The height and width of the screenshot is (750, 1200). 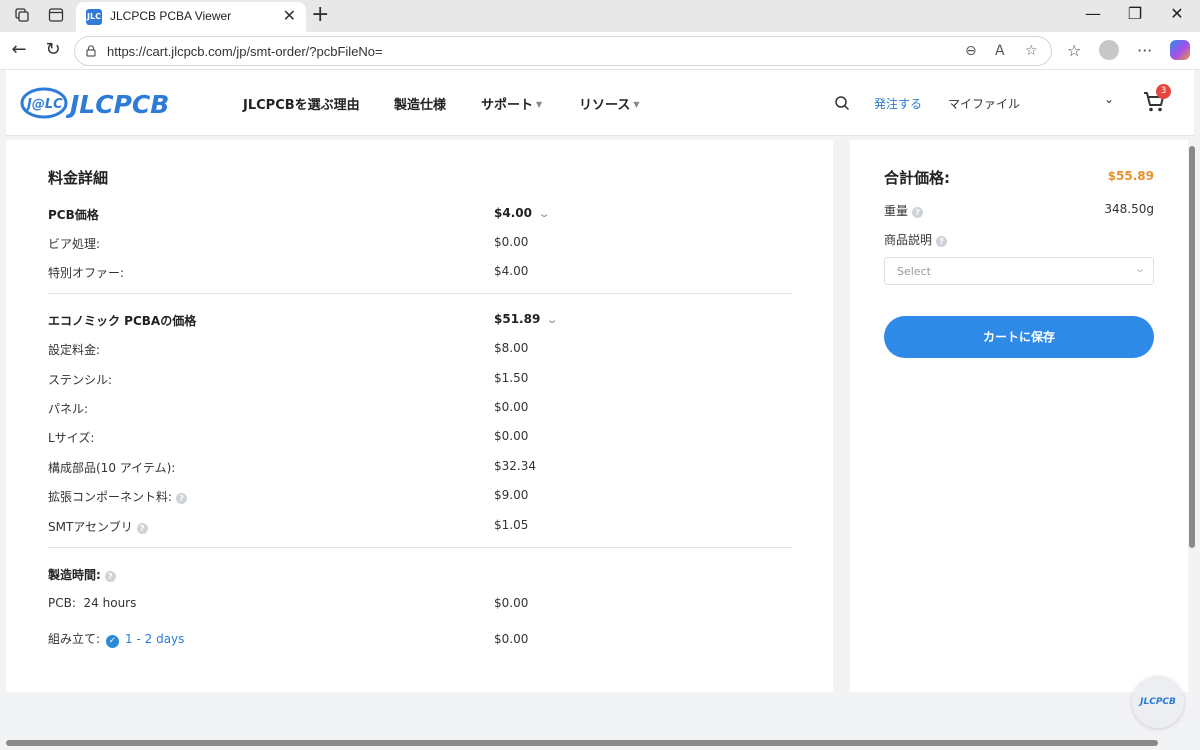 I want to click on panel-label: パネル:, so click(x=68, y=409).